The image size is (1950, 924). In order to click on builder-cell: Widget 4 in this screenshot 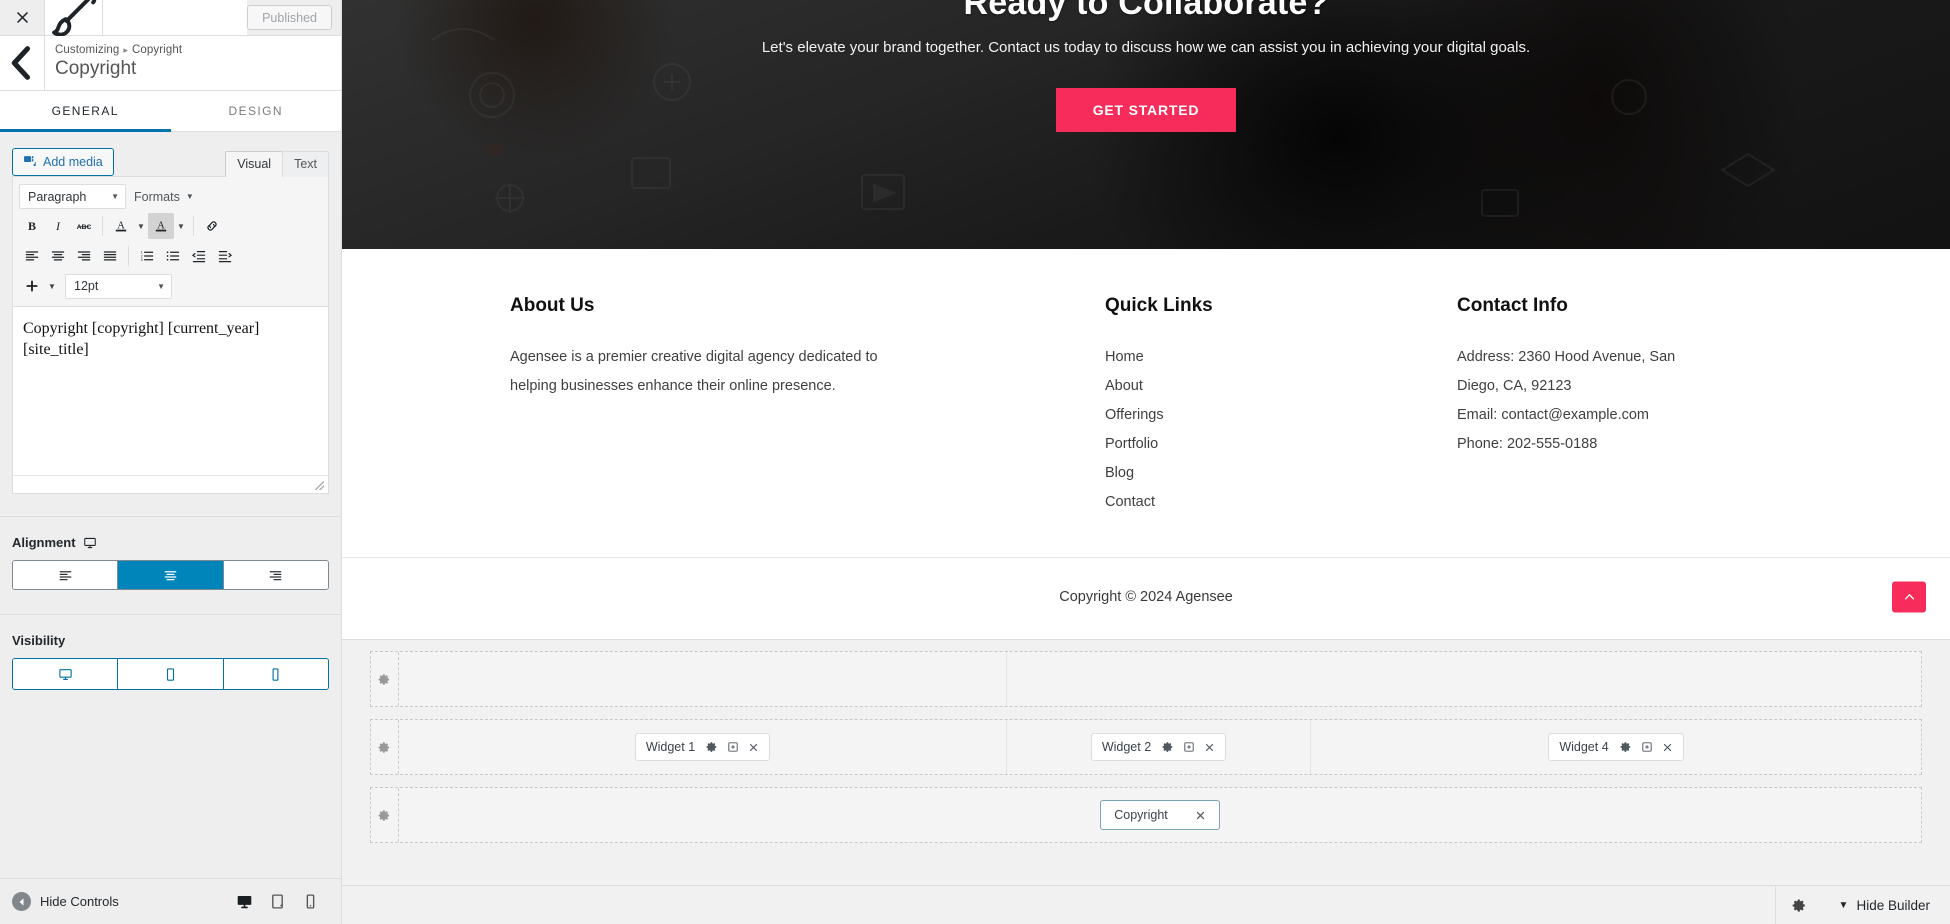, I will do `click(1616, 747)`.